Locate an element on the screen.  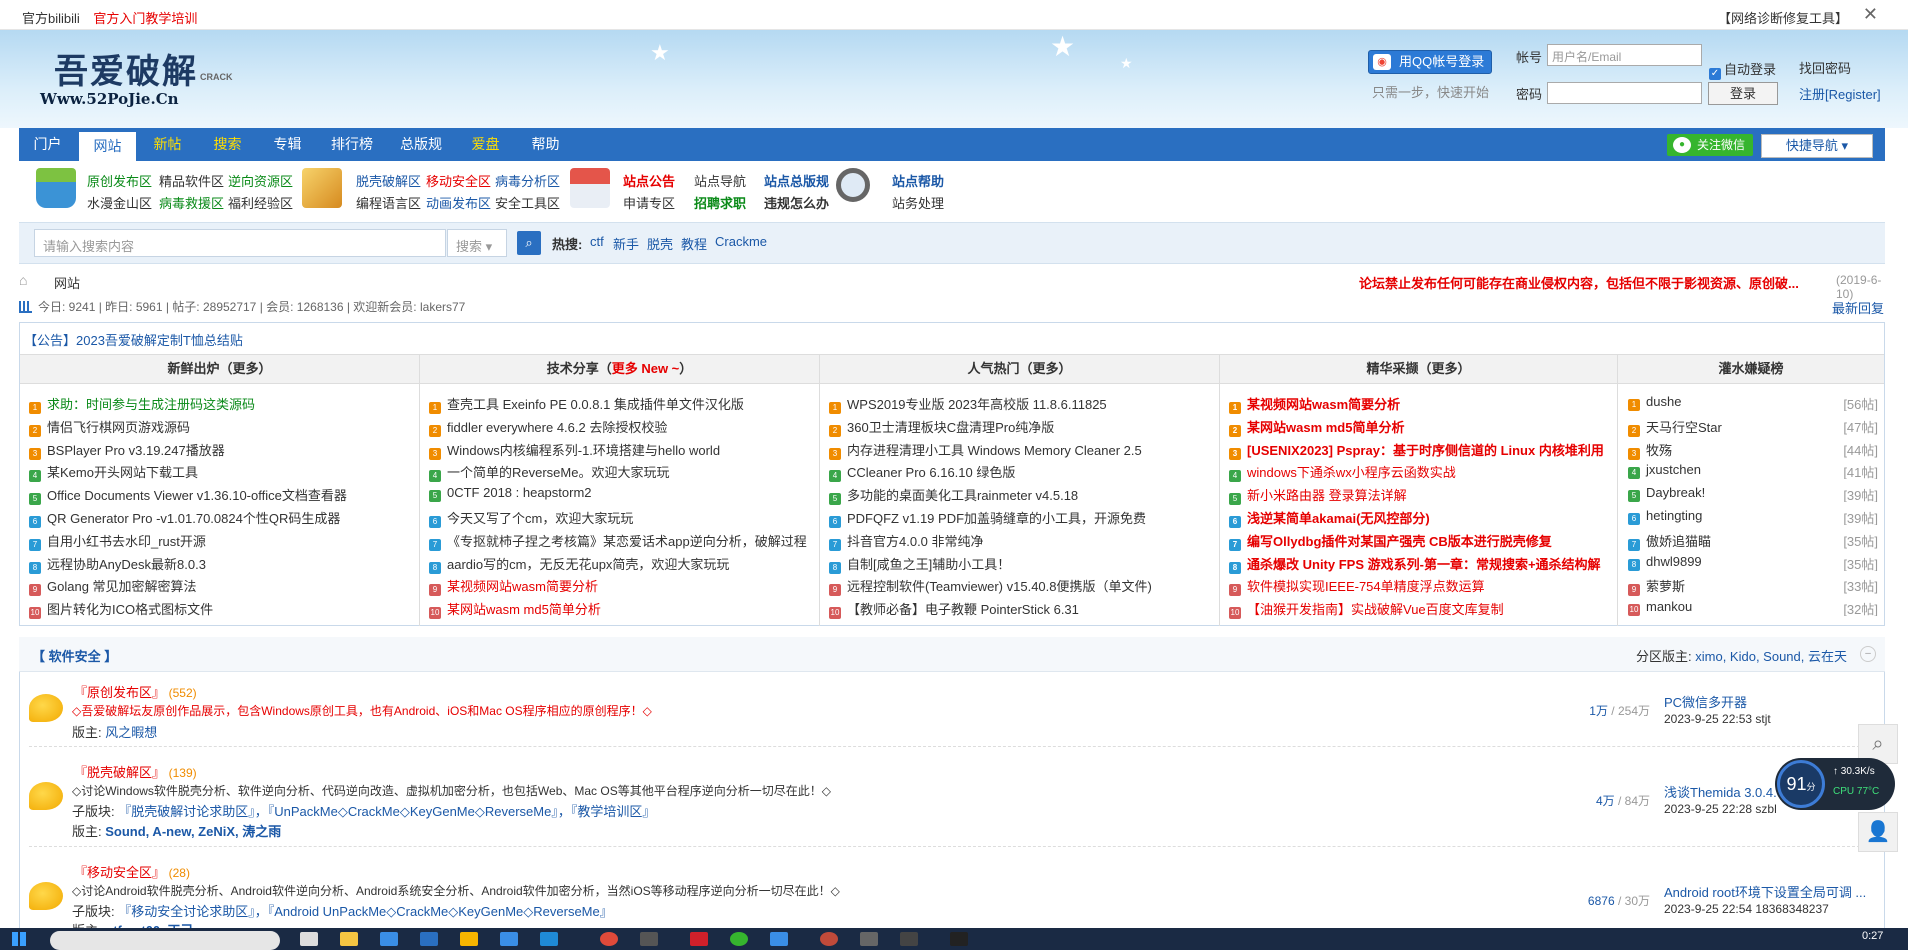
link-security-tools: 安全工具区 is located at coordinates (527, 202).